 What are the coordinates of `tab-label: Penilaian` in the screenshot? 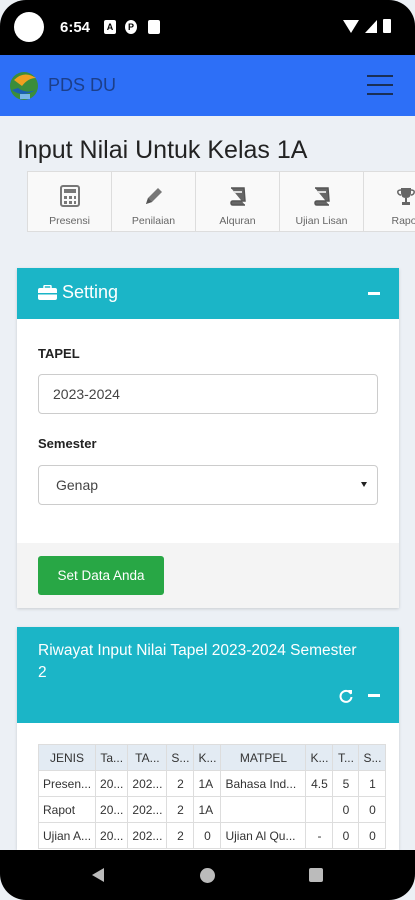 It's located at (153, 221).